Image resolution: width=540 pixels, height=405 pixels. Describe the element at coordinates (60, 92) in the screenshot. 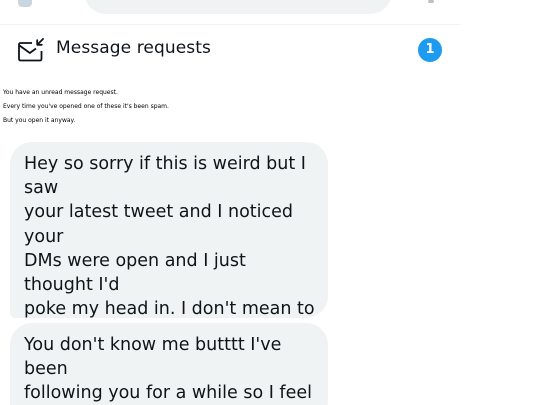

I see `caption-line: You have an unread message request.` at that location.